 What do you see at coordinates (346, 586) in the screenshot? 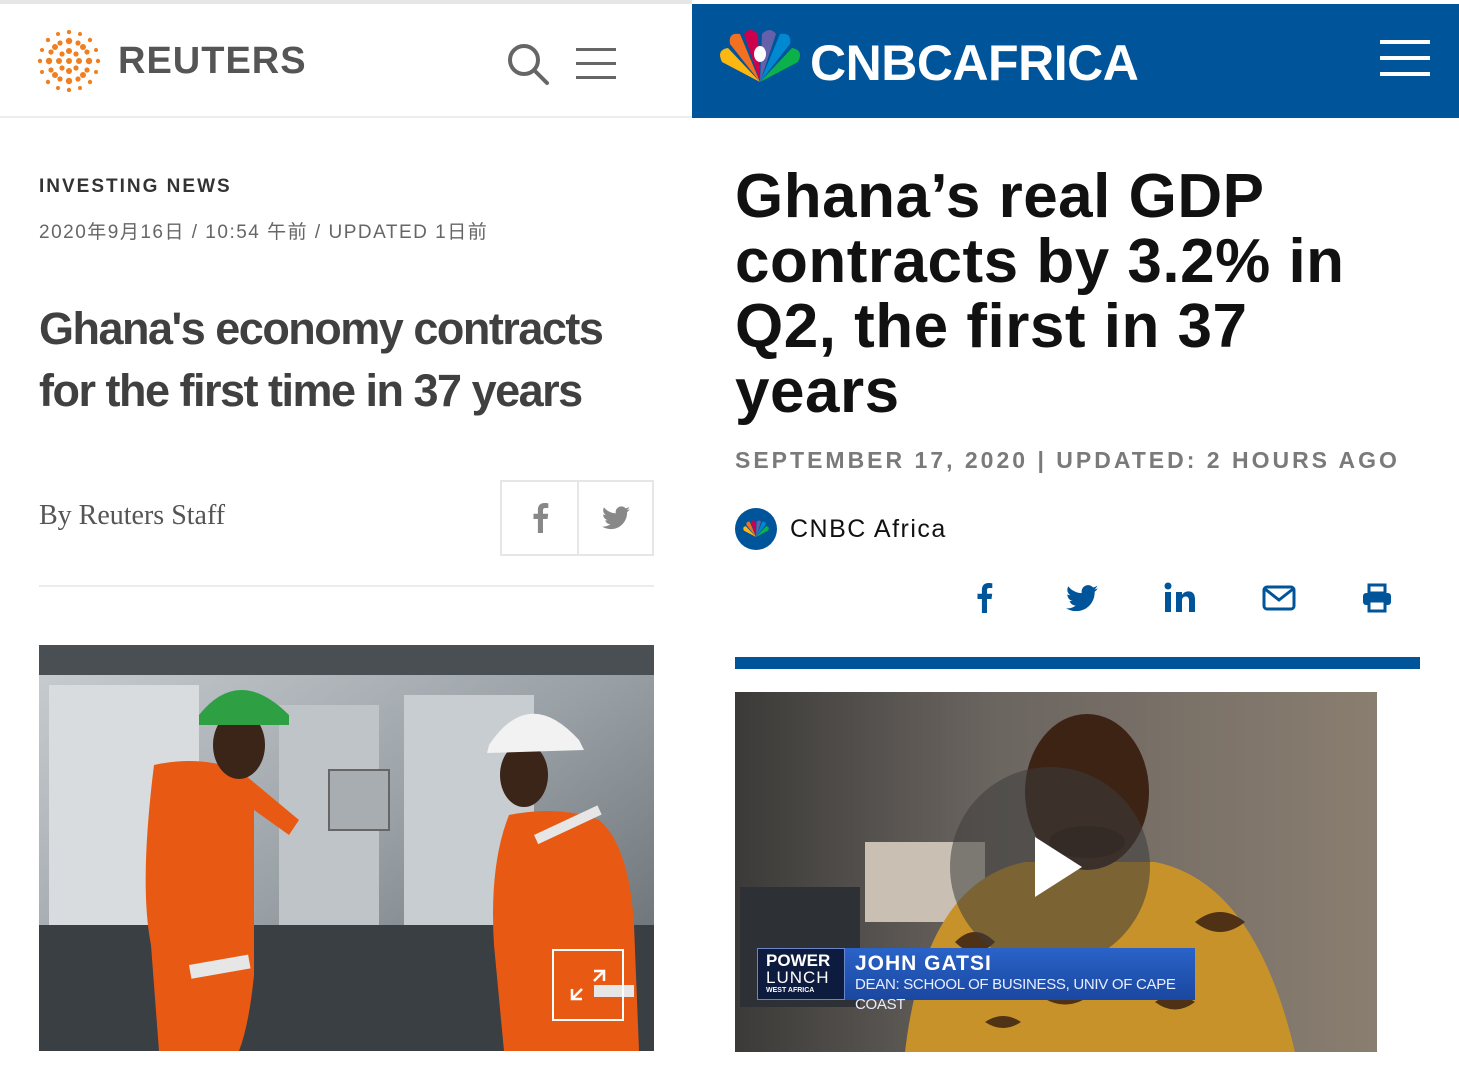
I see `divider` at bounding box center [346, 586].